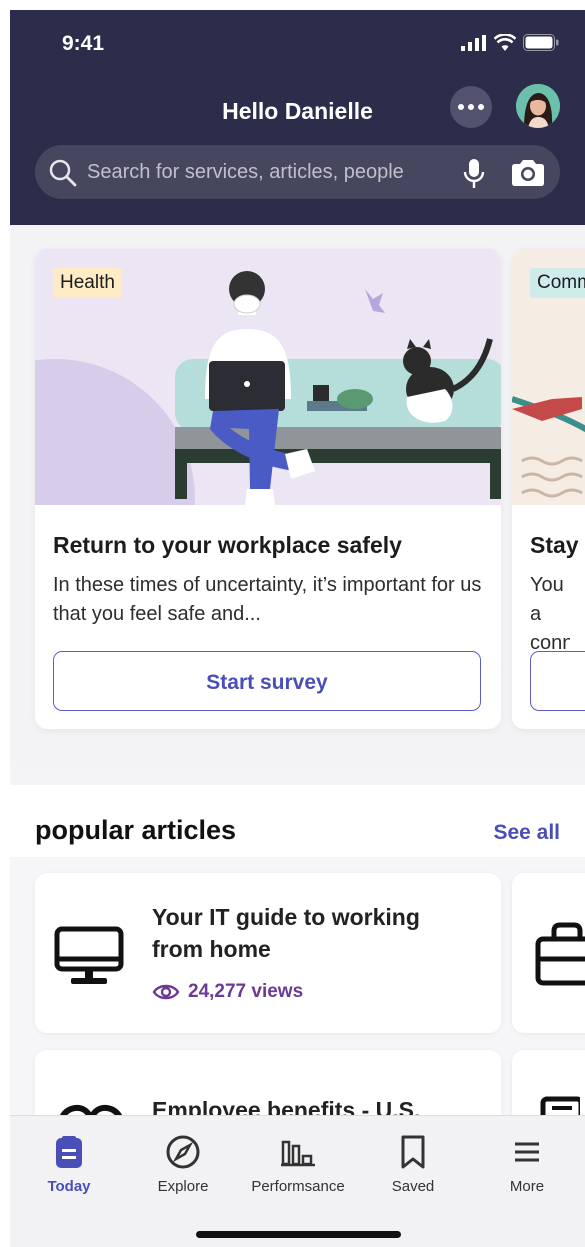  Describe the element at coordinates (183, 1152) in the screenshot. I see `compass-icon` at that location.